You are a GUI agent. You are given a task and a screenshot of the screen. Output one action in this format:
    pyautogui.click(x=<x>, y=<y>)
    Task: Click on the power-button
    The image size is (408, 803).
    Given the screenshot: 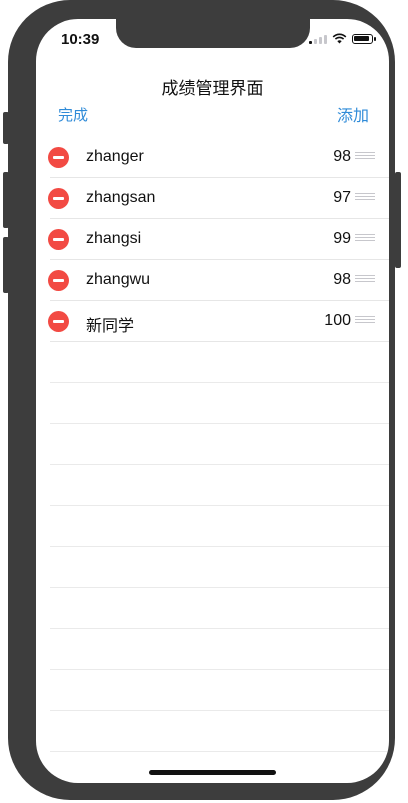 What is the action you would take?
    pyautogui.click(x=398, y=220)
    